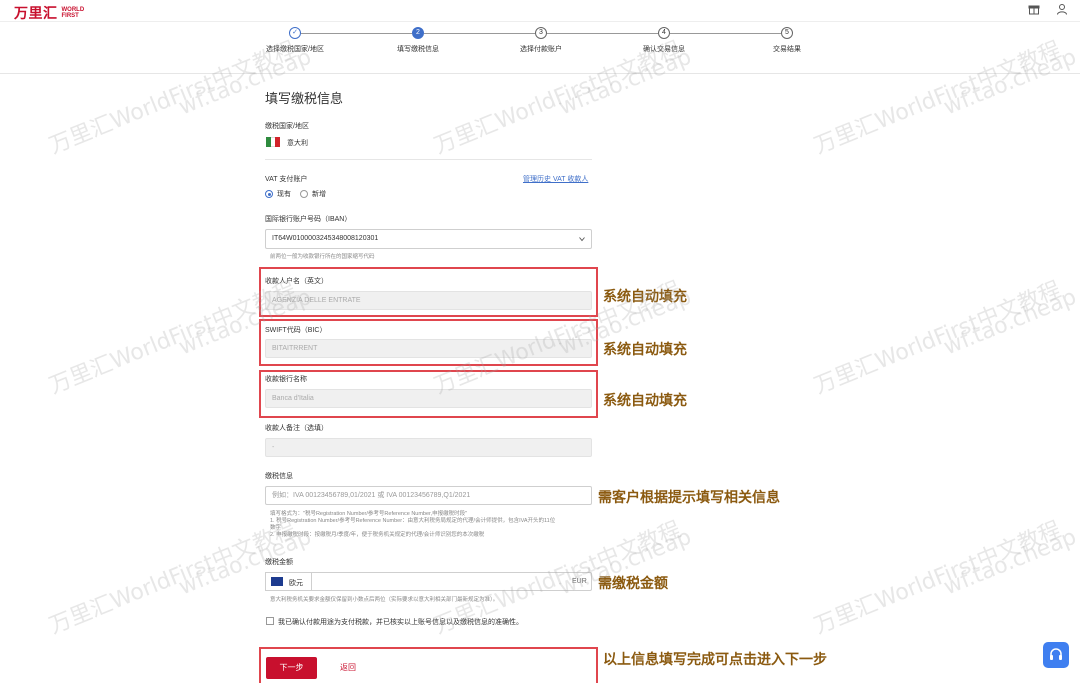 This screenshot has height=683, width=1080. I want to click on radio-new-dot, so click(304, 194).